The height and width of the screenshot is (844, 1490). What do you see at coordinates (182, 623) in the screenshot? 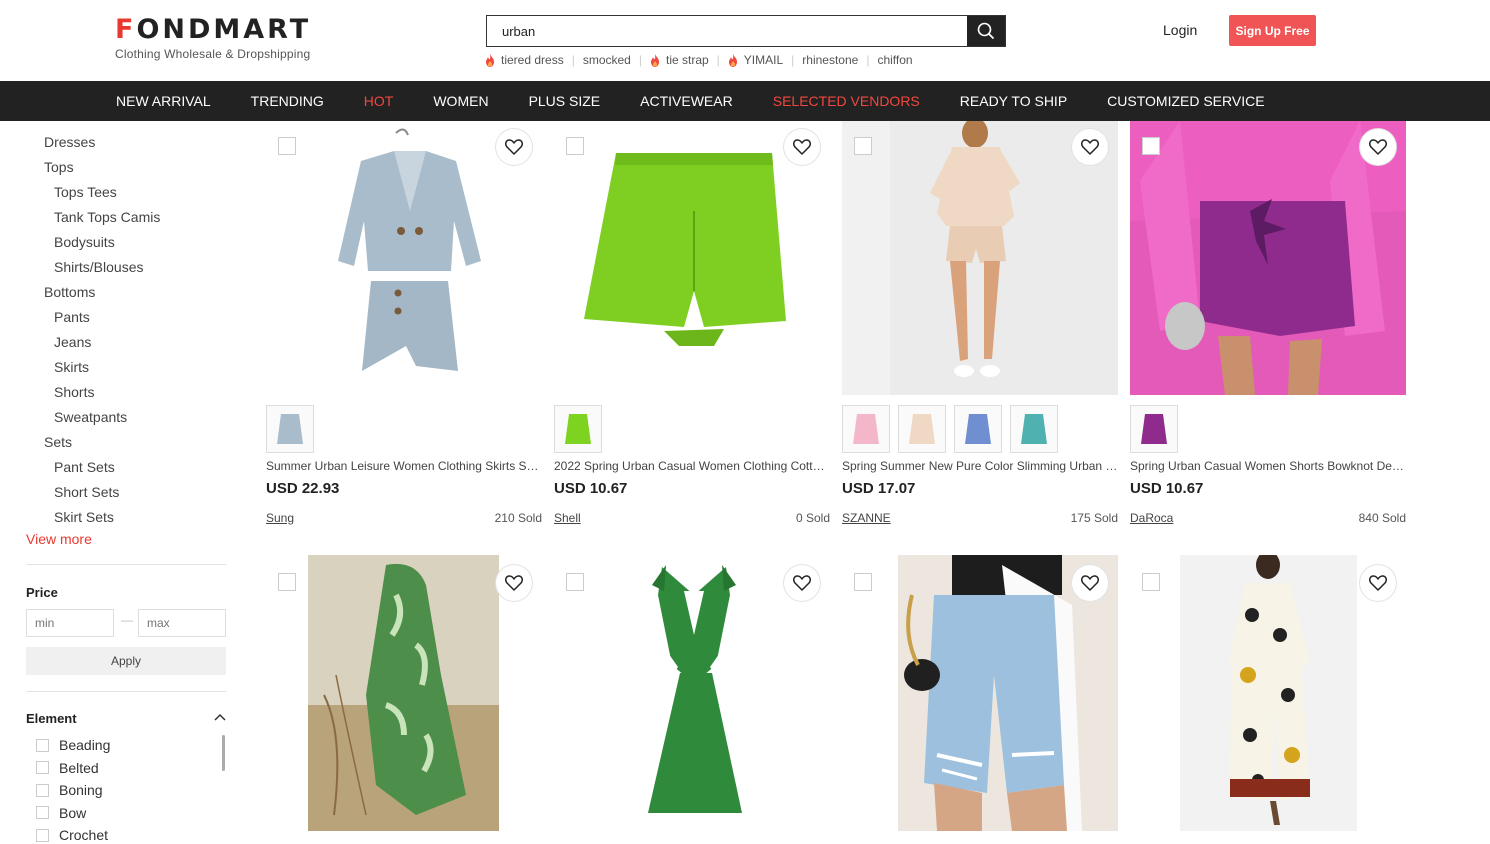
I see `price-max-input` at bounding box center [182, 623].